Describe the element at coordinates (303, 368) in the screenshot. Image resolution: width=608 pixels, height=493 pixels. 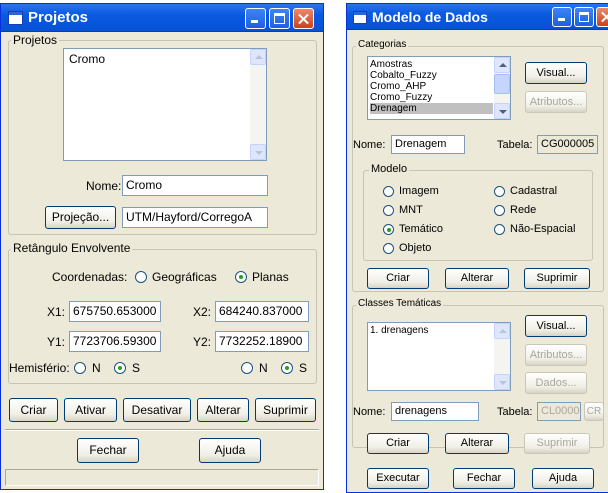
I see `hemisferio2-s-label: S` at that location.